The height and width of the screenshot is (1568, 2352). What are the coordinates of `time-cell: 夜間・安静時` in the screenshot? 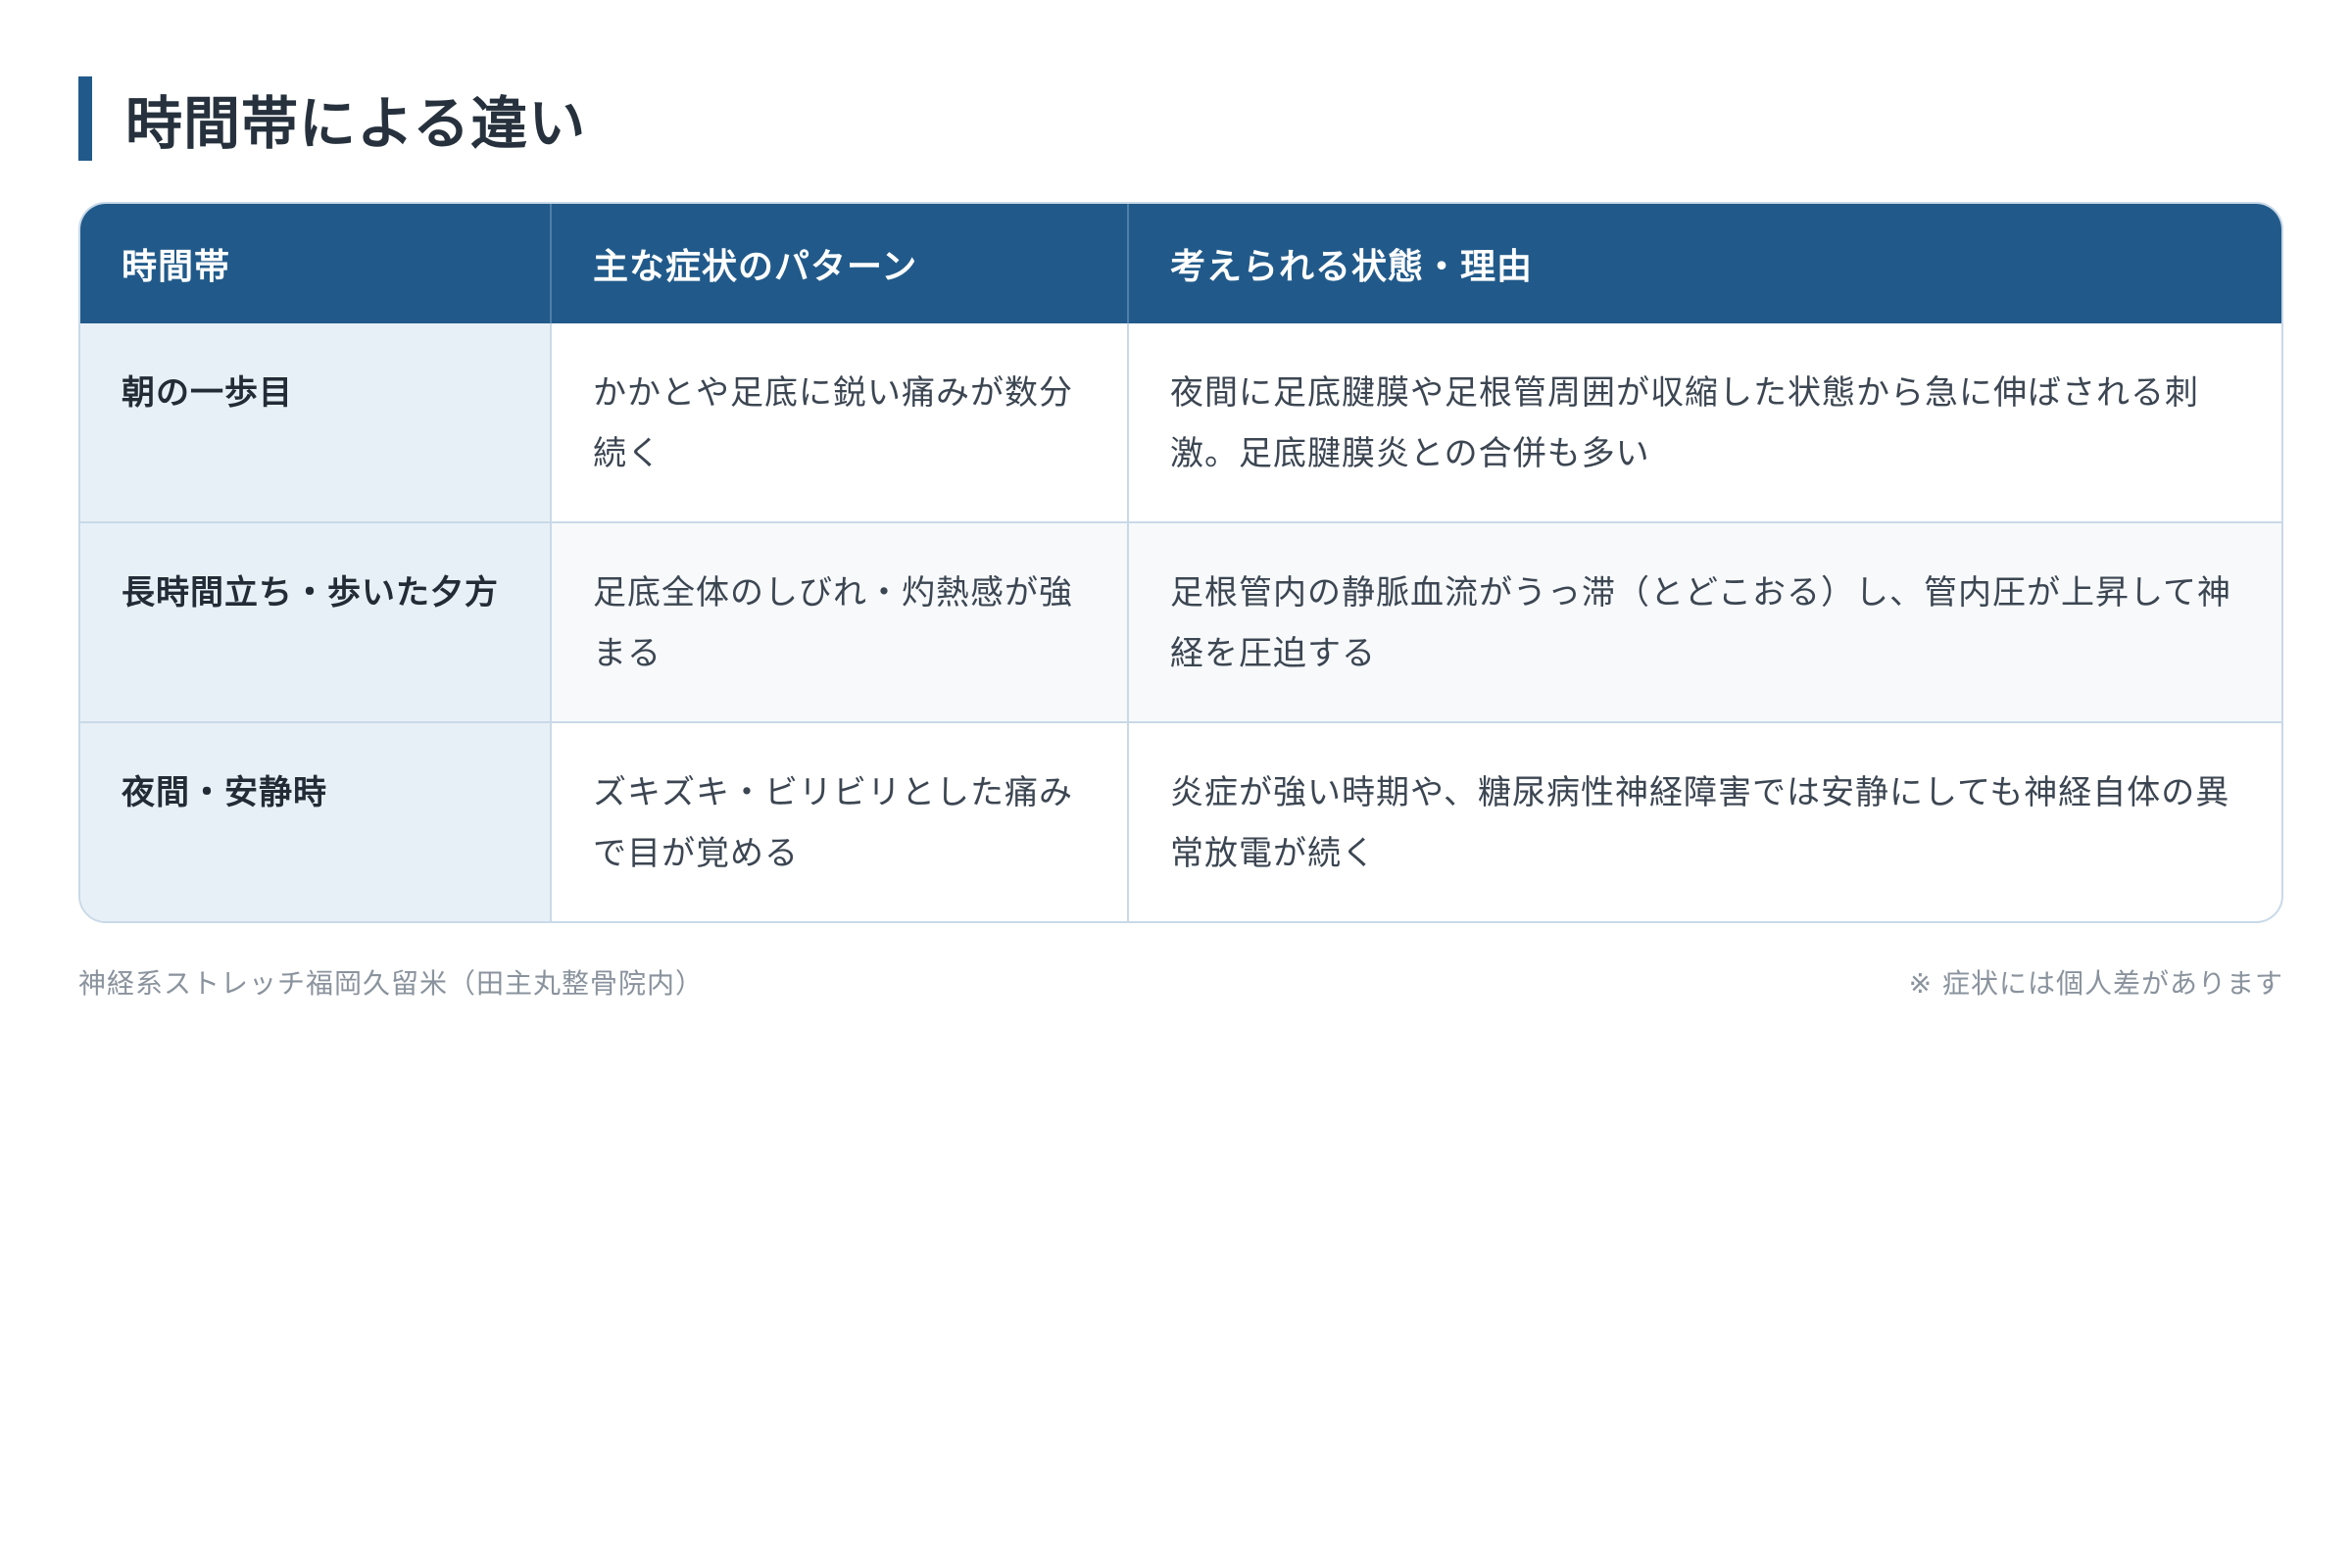 It's located at (316, 821).